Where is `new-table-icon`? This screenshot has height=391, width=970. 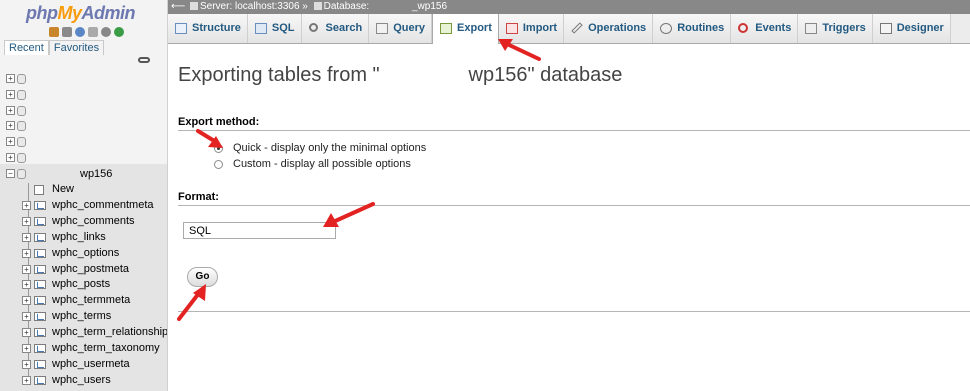 new-table-icon is located at coordinates (39, 190).